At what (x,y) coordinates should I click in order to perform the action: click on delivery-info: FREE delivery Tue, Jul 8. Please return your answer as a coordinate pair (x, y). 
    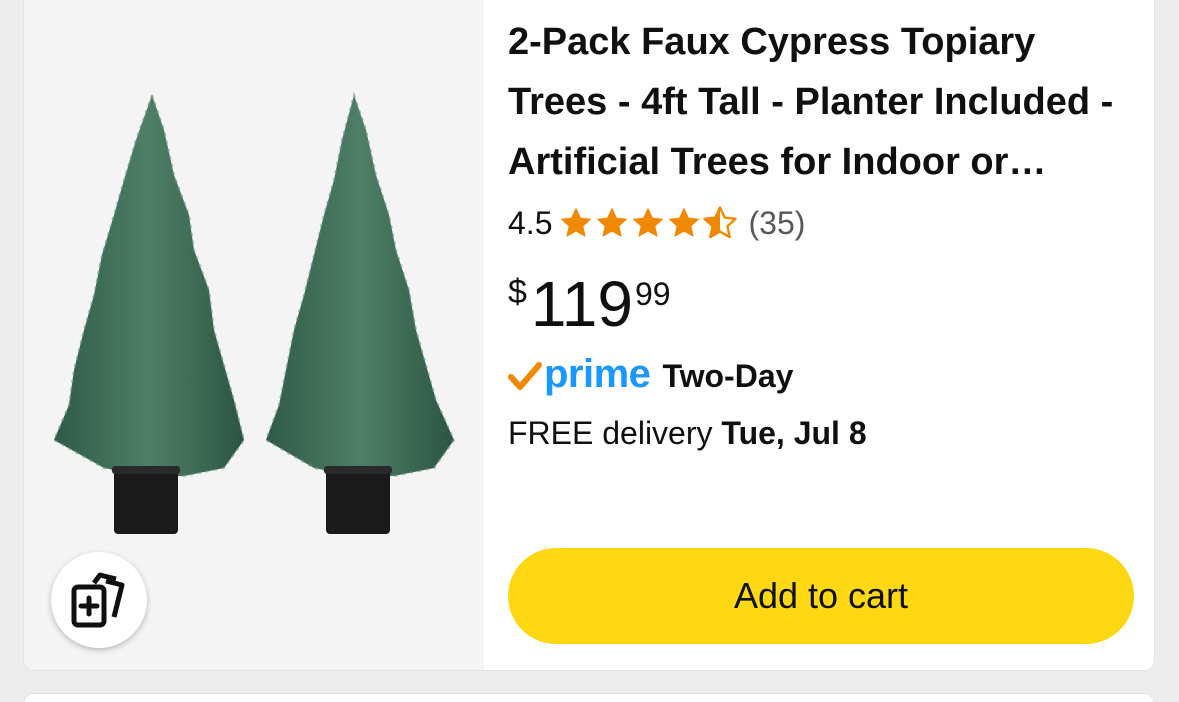
    Looking at the image, I should click on (687, 433).